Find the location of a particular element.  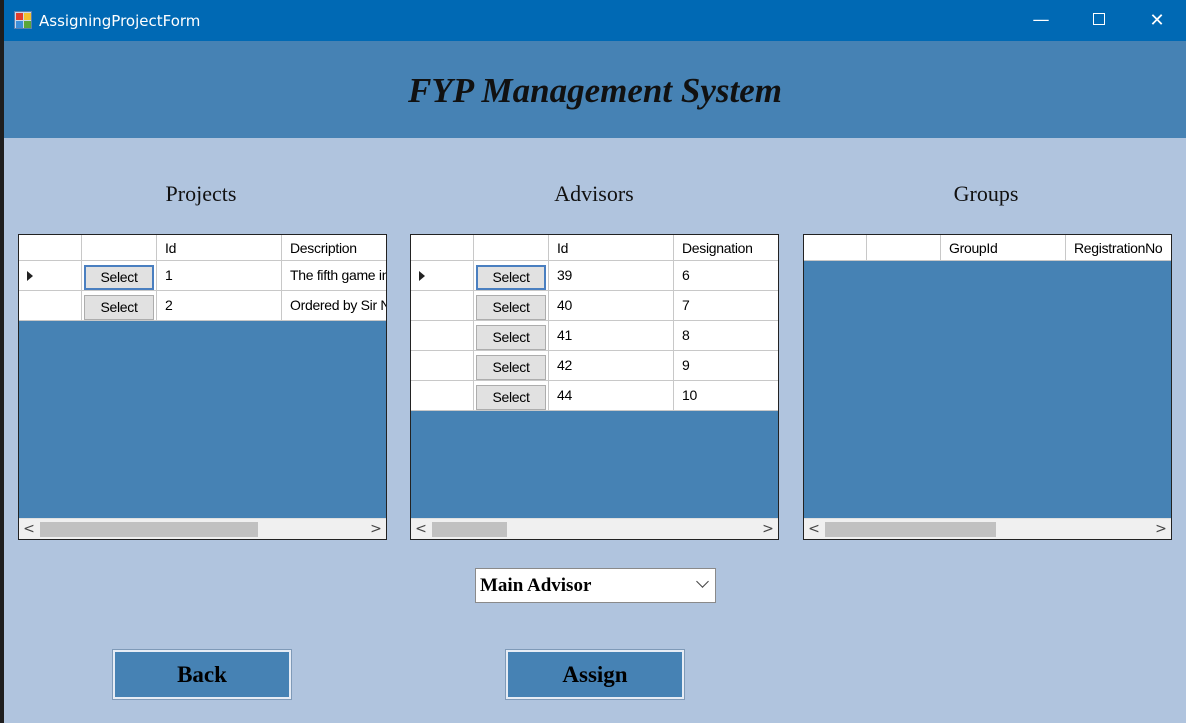

table-row: Select 41 8 is located at coordinates (594, 336).